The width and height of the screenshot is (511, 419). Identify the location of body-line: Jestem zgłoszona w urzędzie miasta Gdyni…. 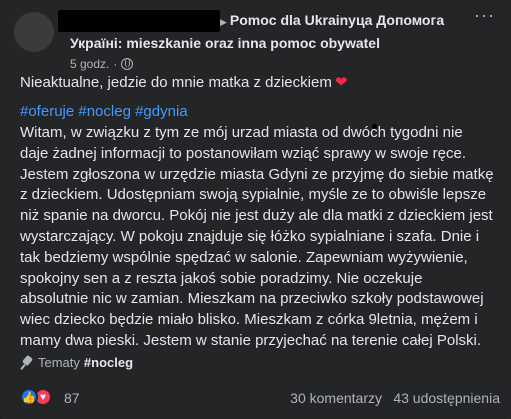
(257, 174).